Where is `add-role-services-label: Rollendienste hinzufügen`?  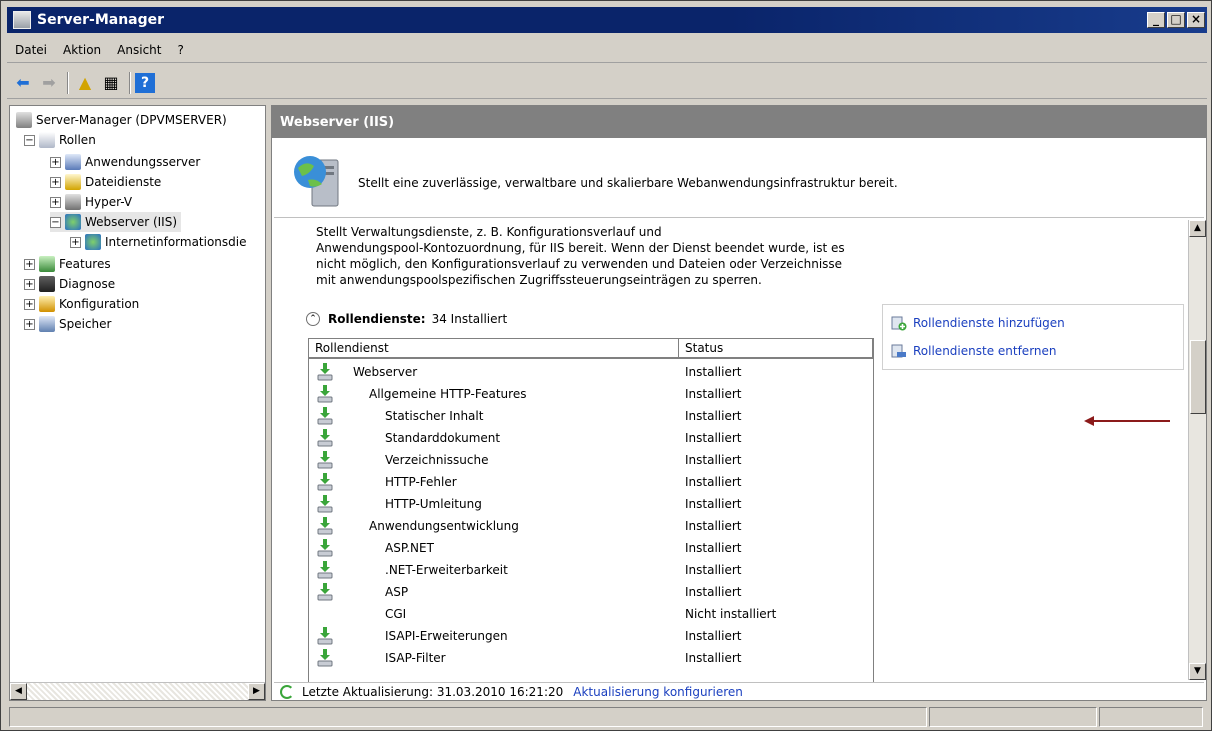
add-role-services-label: Rollendienste hinzufügen is located at coordinates (989, 323).